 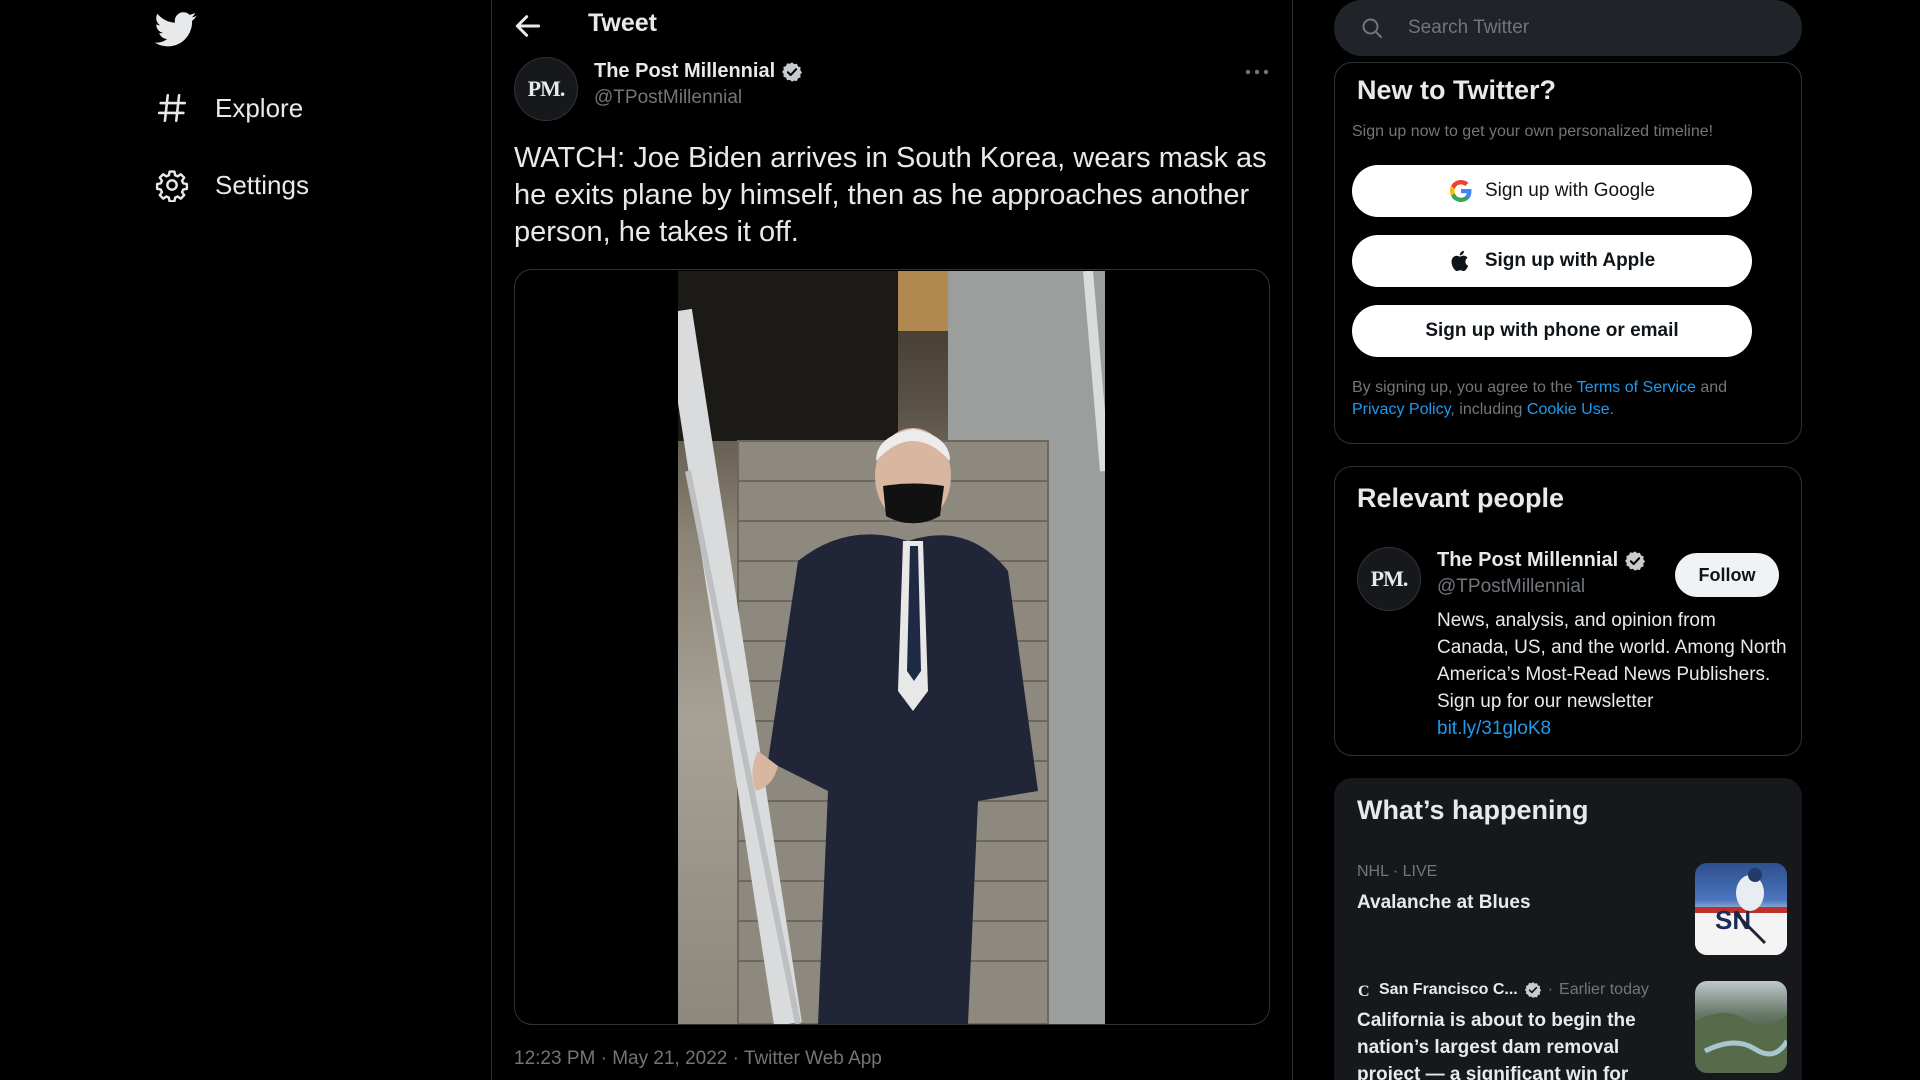 What do you see at coordinates (1464, 387) in the screenshot?
I see `legal-prefix: By signing up, you agree to the` at bounding box center [1464, 387].